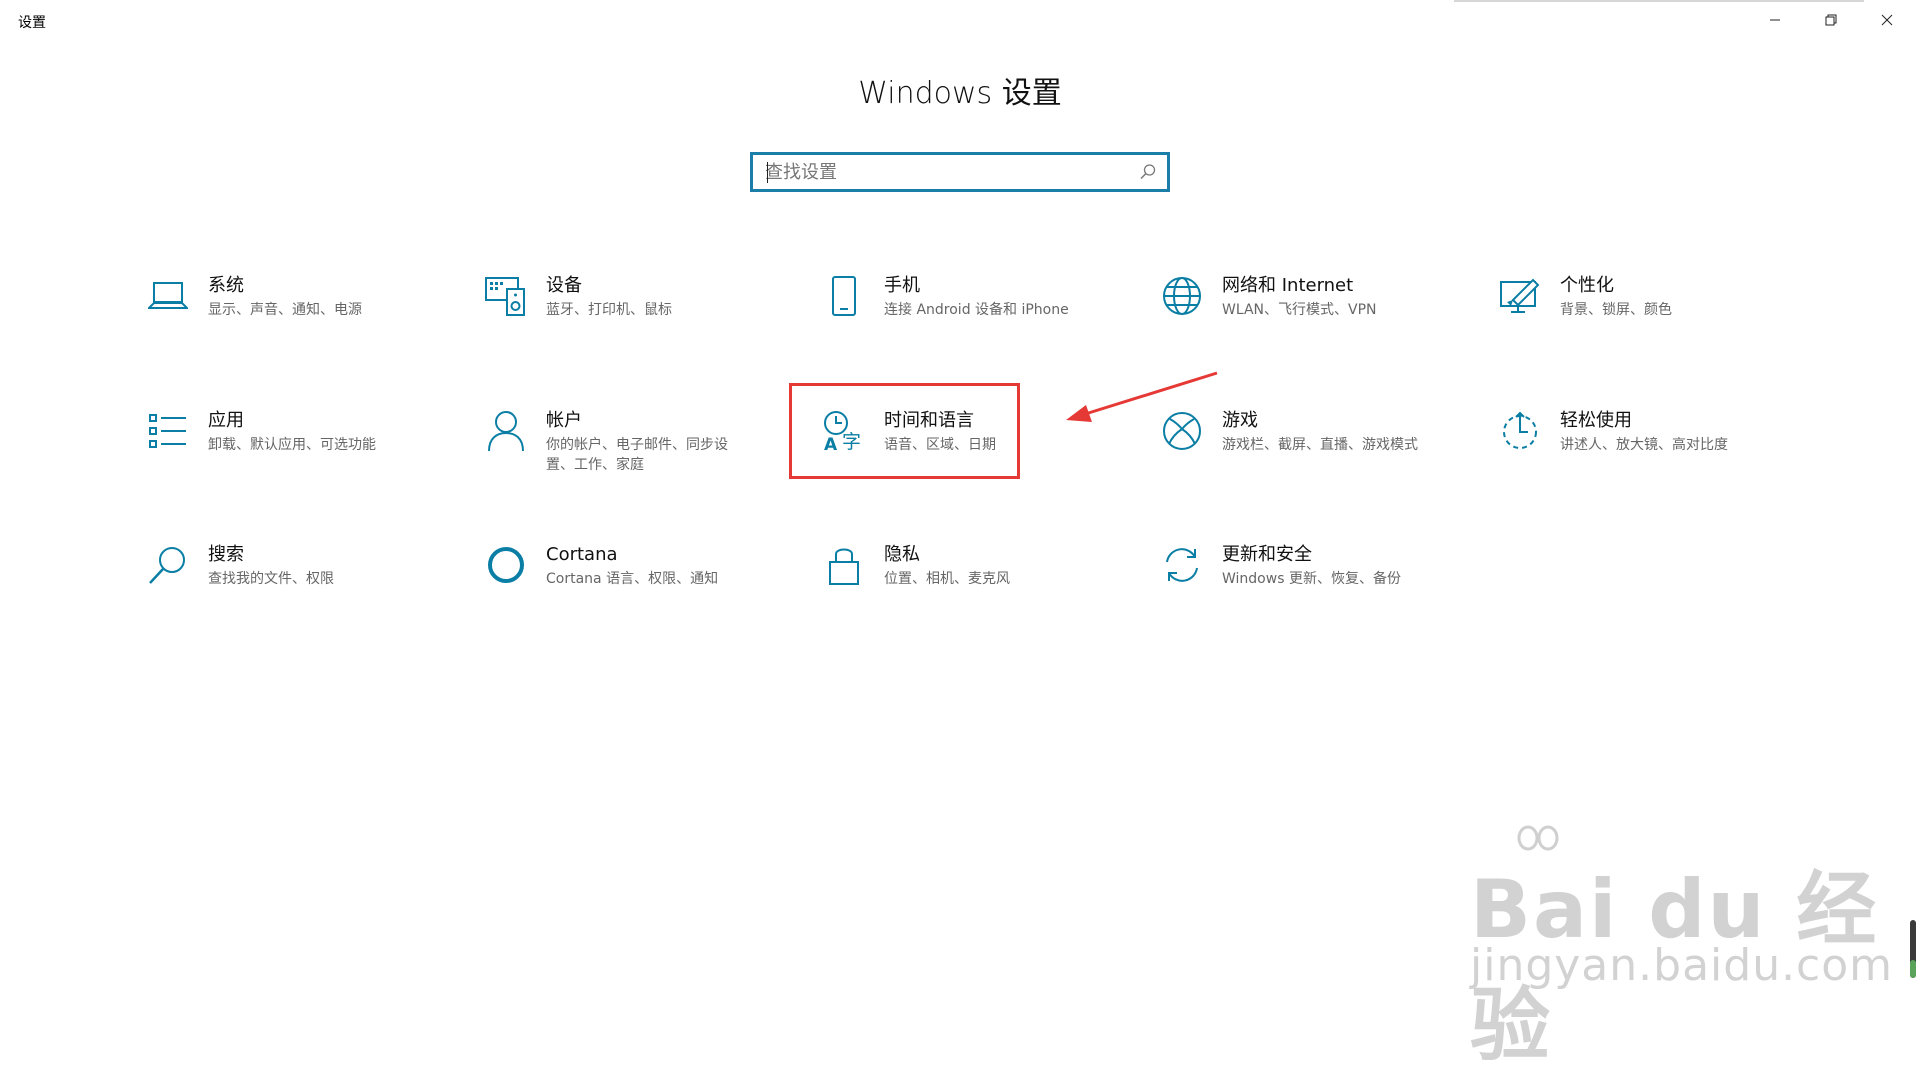 This screenshot has height=1077, width=1920. I want to click on tile-desc: 卸载、默认应用、可选功能, so click(292, 445).